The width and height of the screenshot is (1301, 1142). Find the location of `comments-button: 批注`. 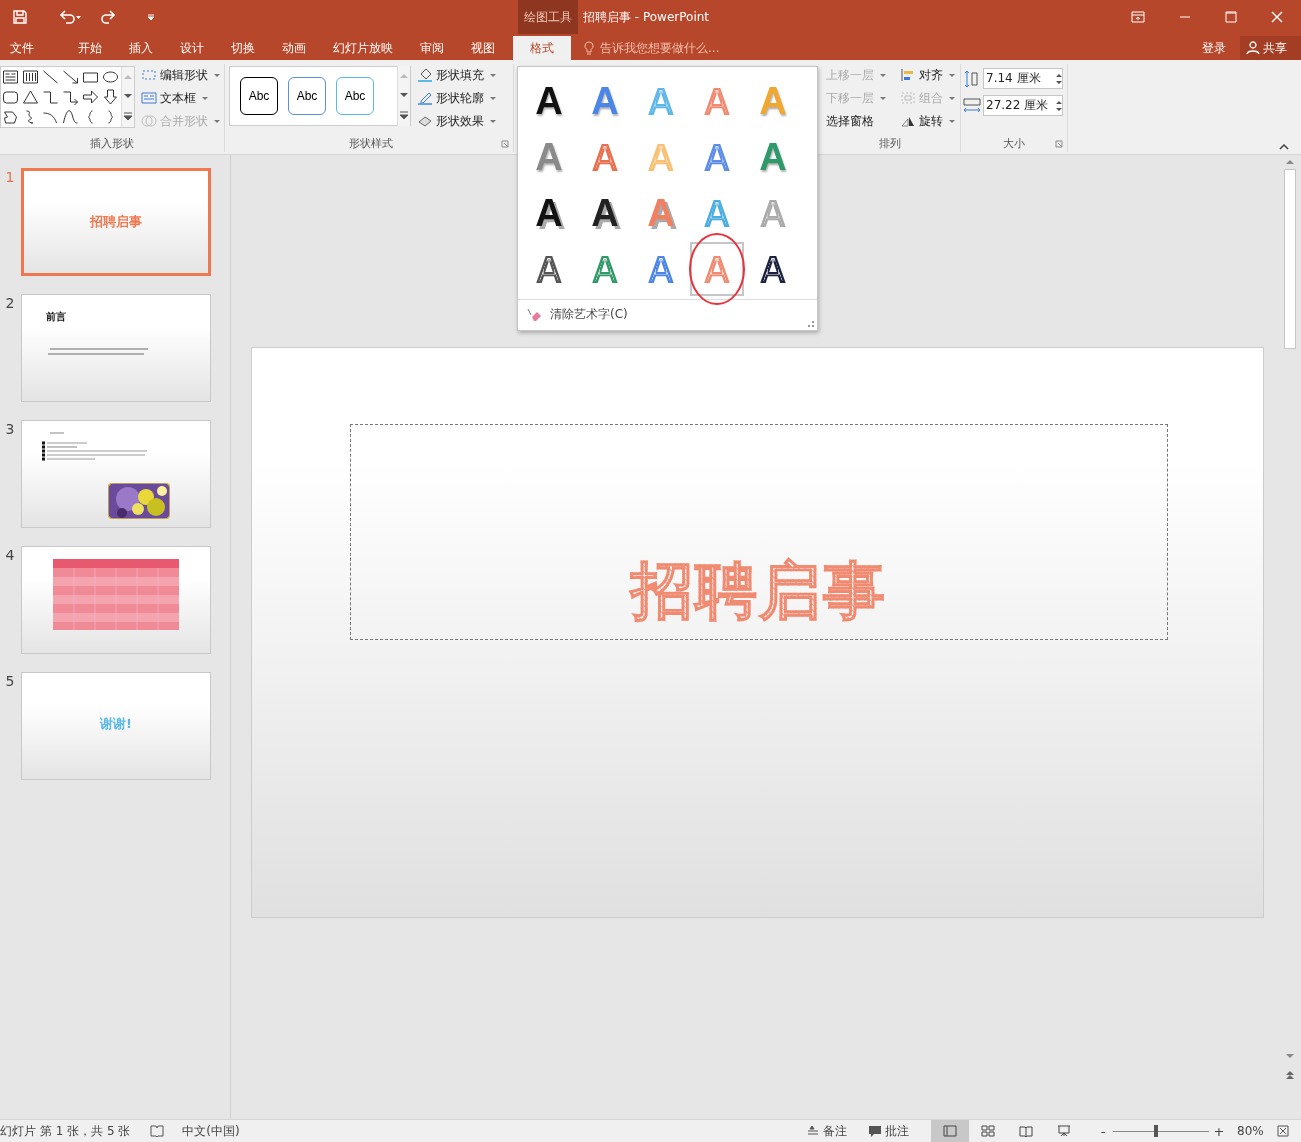

comments-button: 批注 is located at coordinates (889, 1131).